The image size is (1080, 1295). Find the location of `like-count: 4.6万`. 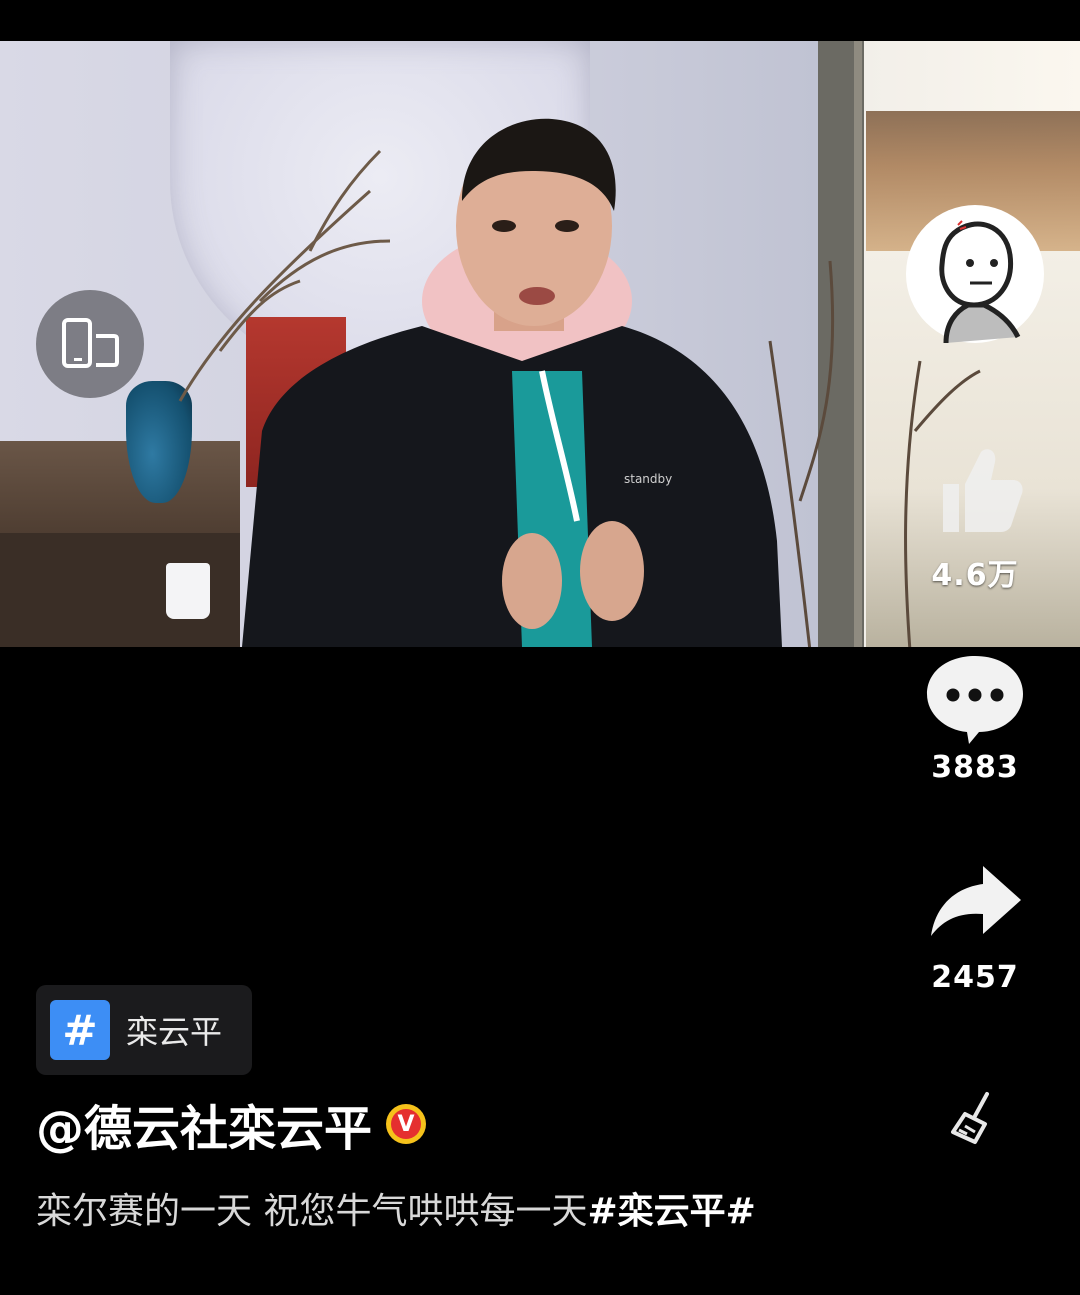

like-count: 4.6万 is located at coordinates (975, 575).